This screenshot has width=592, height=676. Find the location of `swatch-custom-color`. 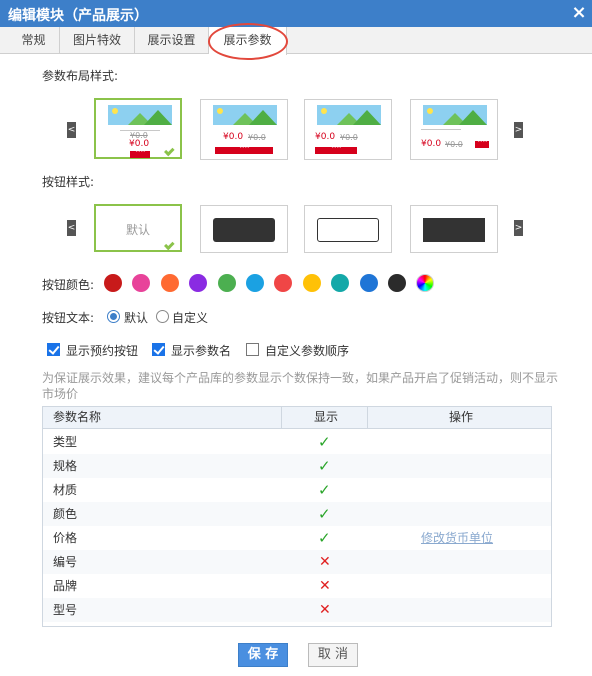

swatch-custom-color is located at coordinates (425, 283).